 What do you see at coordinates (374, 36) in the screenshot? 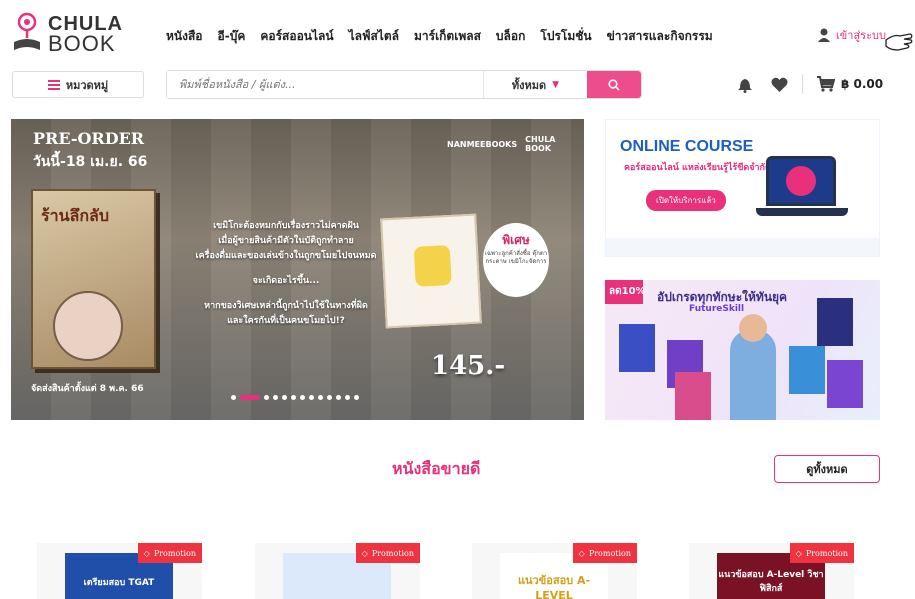
I see `nav-lifestyle: ไลฟ์สไตล์` at bounding box center [374, 36].